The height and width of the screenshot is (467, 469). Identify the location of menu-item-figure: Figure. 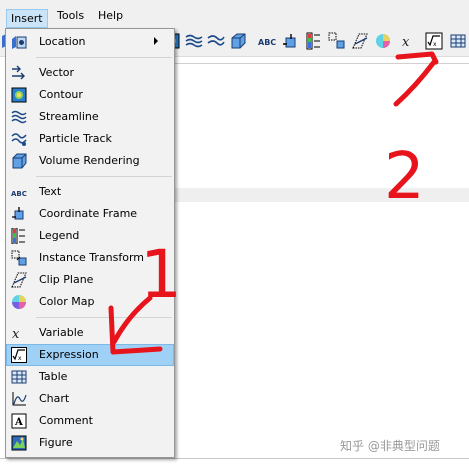
(90, 443).